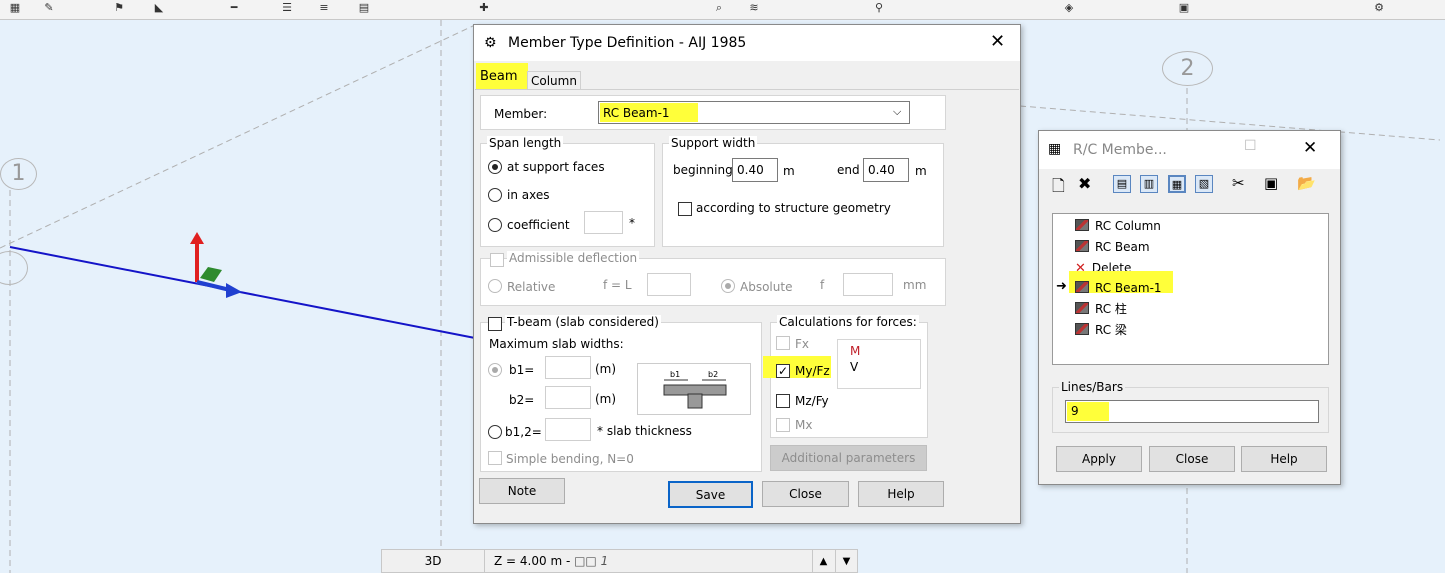 This screenshot has height=573, width=1445. Describe the element at coordinates (603, 222) in the screenshot. I see `coefficient-input` at that location.